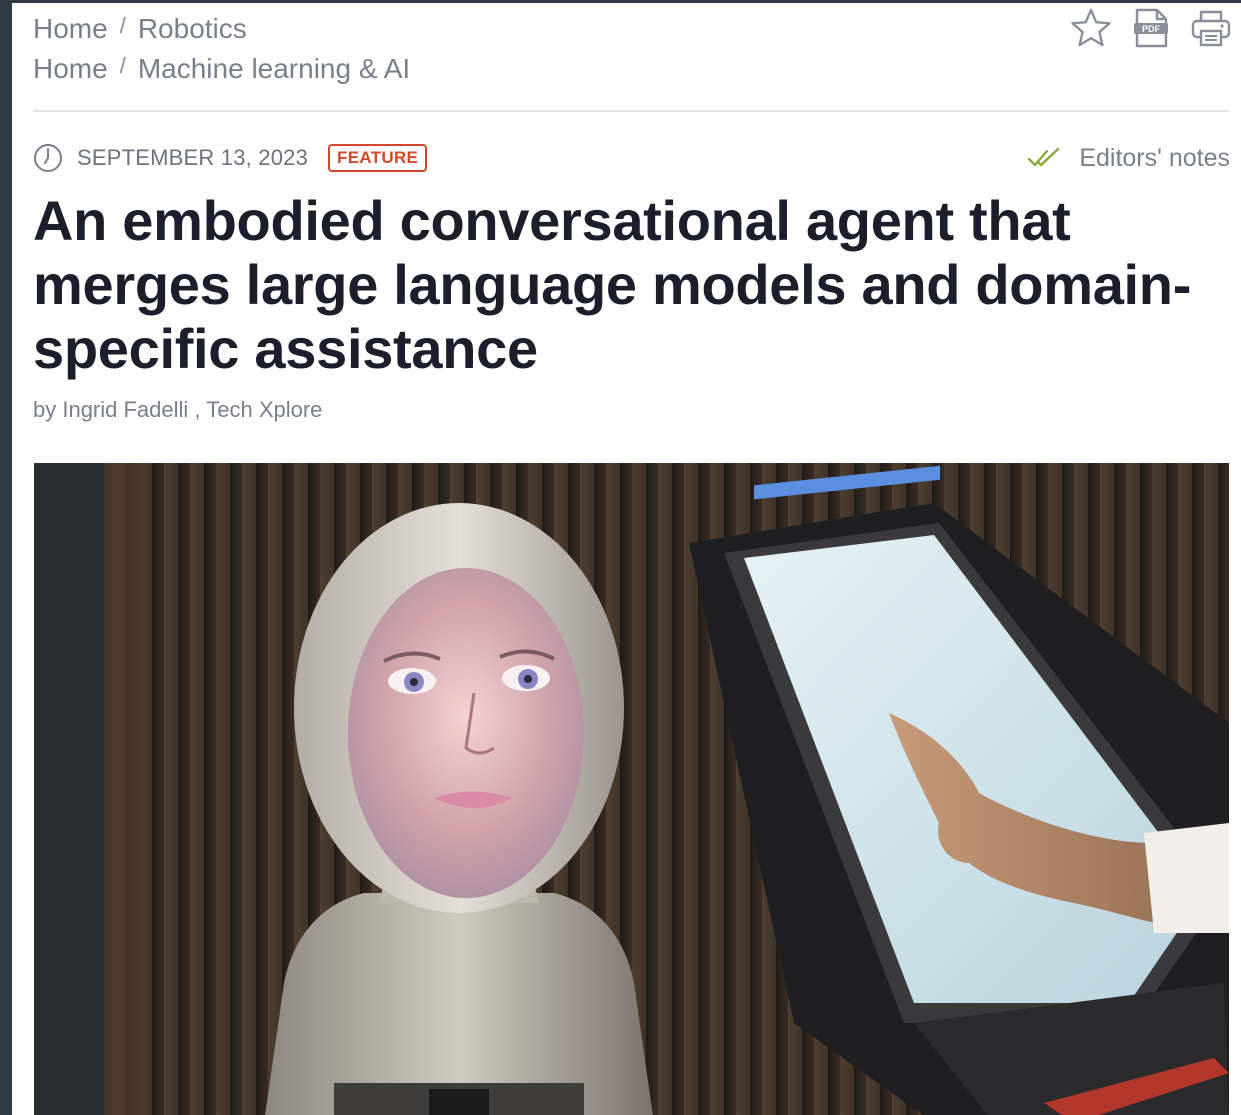  Describe the element at coordinates (193, 157) in the screenshot. I see `publish-date-text: SEPTEMBER 13, 2023` at that location.